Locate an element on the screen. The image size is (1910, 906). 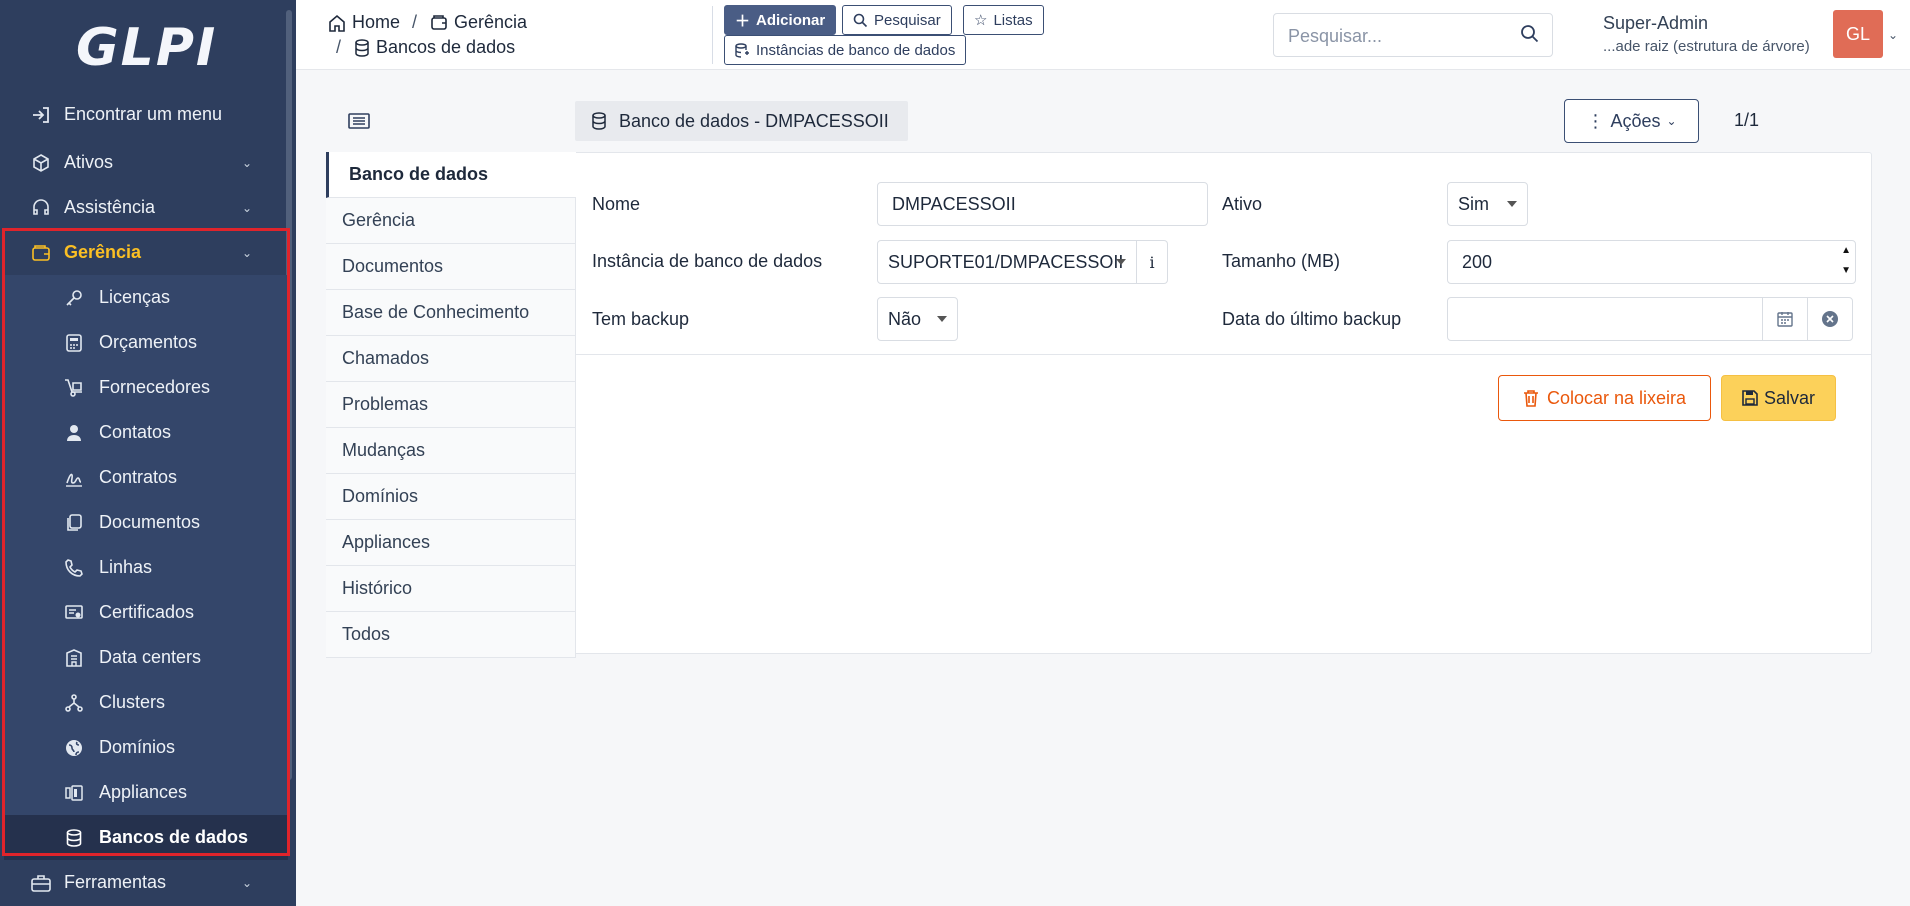
breadcrumb-bancos-de-dados: Bancos de dados is located at coordinates (434, 47).